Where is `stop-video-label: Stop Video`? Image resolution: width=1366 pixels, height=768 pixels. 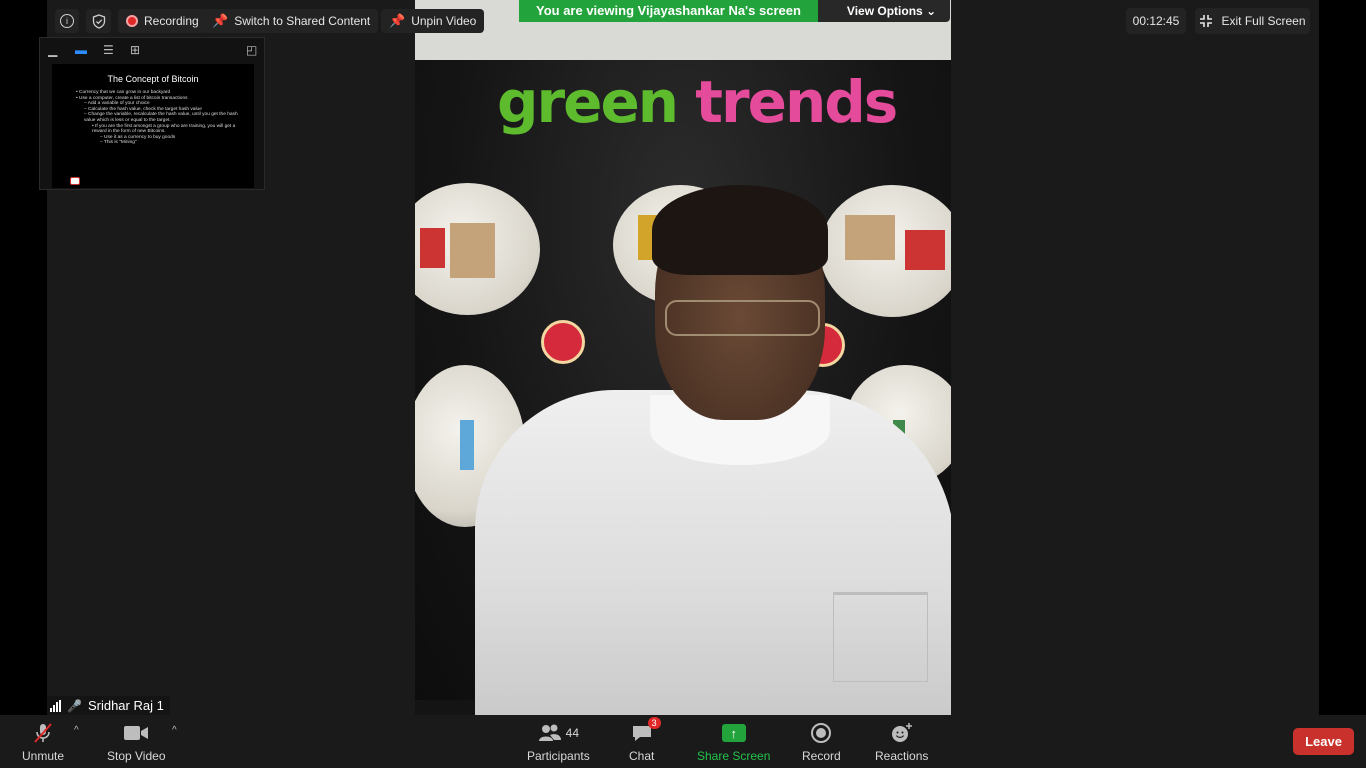
stop-video-label: Stop Video is located at coordinates (136, 756).